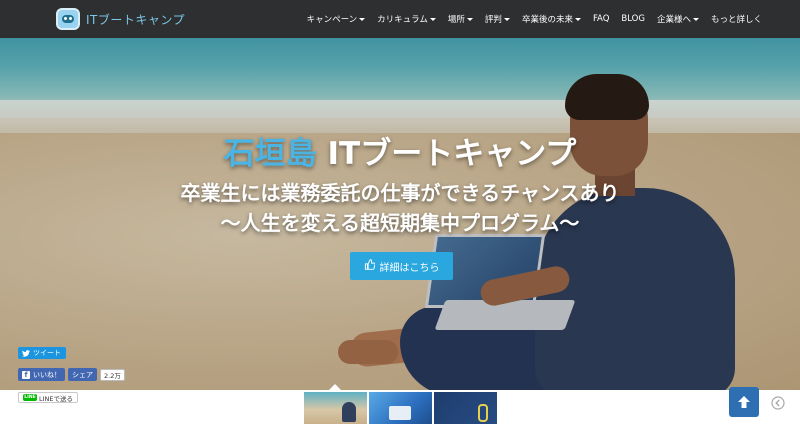 This screenshot has width=800, height=424. Describe the element at coordinates (270, 154) in the screenshot. I see `hero-title-accent: 石垣島` at that location.